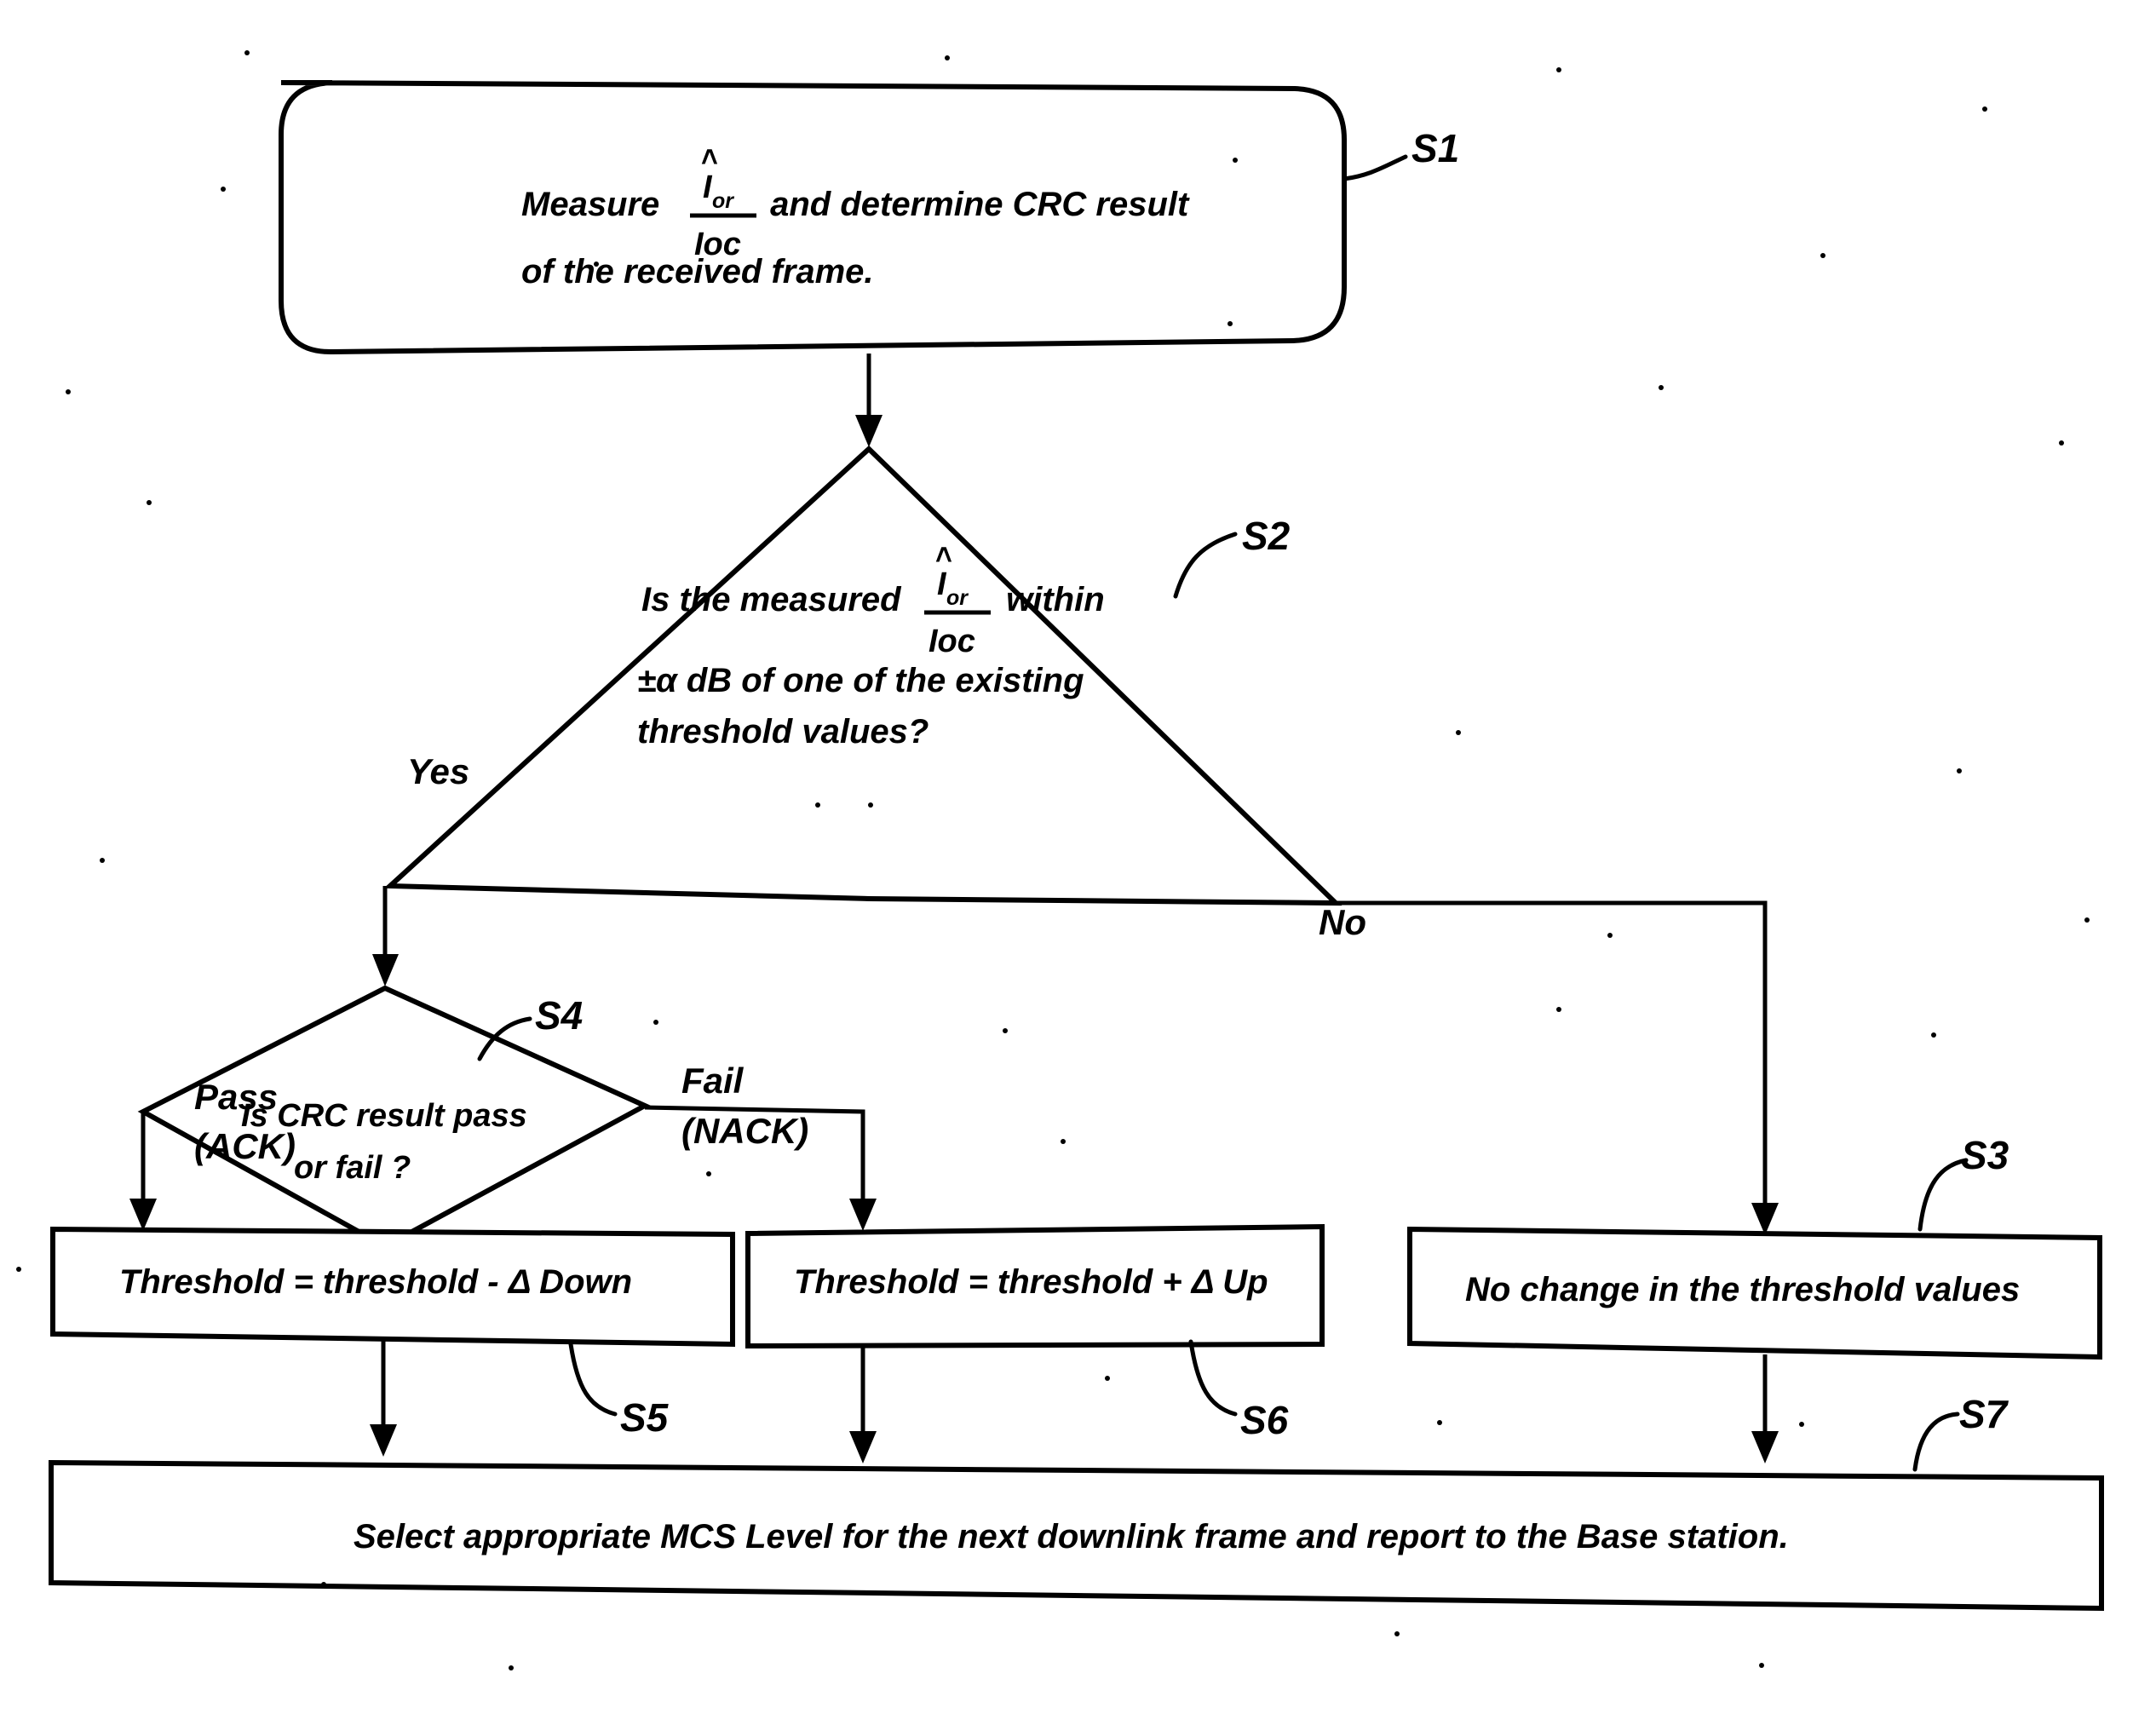  Describe the element at coordinates (1936, 1442) in the screenshot. I see `s7-leader-line` at that location.